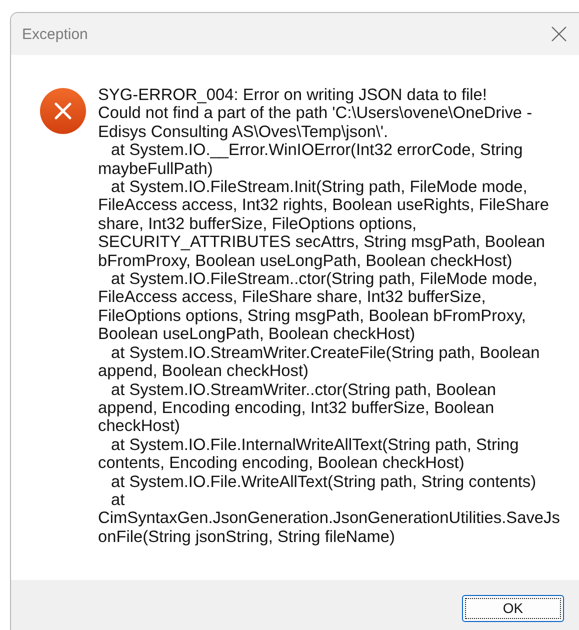 The image size is (579, 630). I want to click on error-message-line: at System.IO.File.WriteAllText(String path, String contents), so click(324, 481).